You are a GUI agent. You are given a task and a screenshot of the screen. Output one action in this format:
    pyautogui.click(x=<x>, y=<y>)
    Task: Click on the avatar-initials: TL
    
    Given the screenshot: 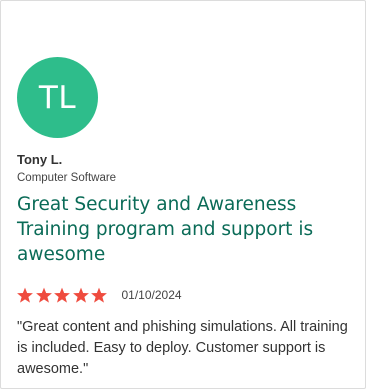 What is the action you would take?
    pyautogui.click(x=57, y=97)
    